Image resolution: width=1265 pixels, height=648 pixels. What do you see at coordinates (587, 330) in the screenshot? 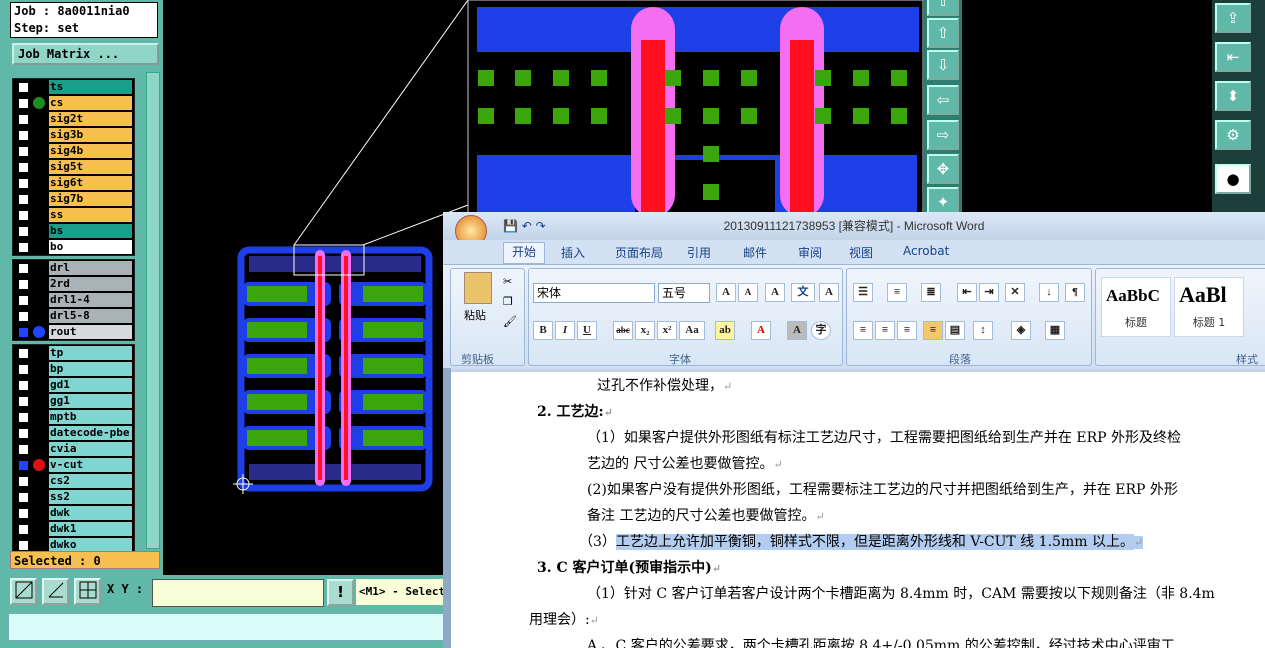
I see `underline-button: U` at bounding box center [587, 330].